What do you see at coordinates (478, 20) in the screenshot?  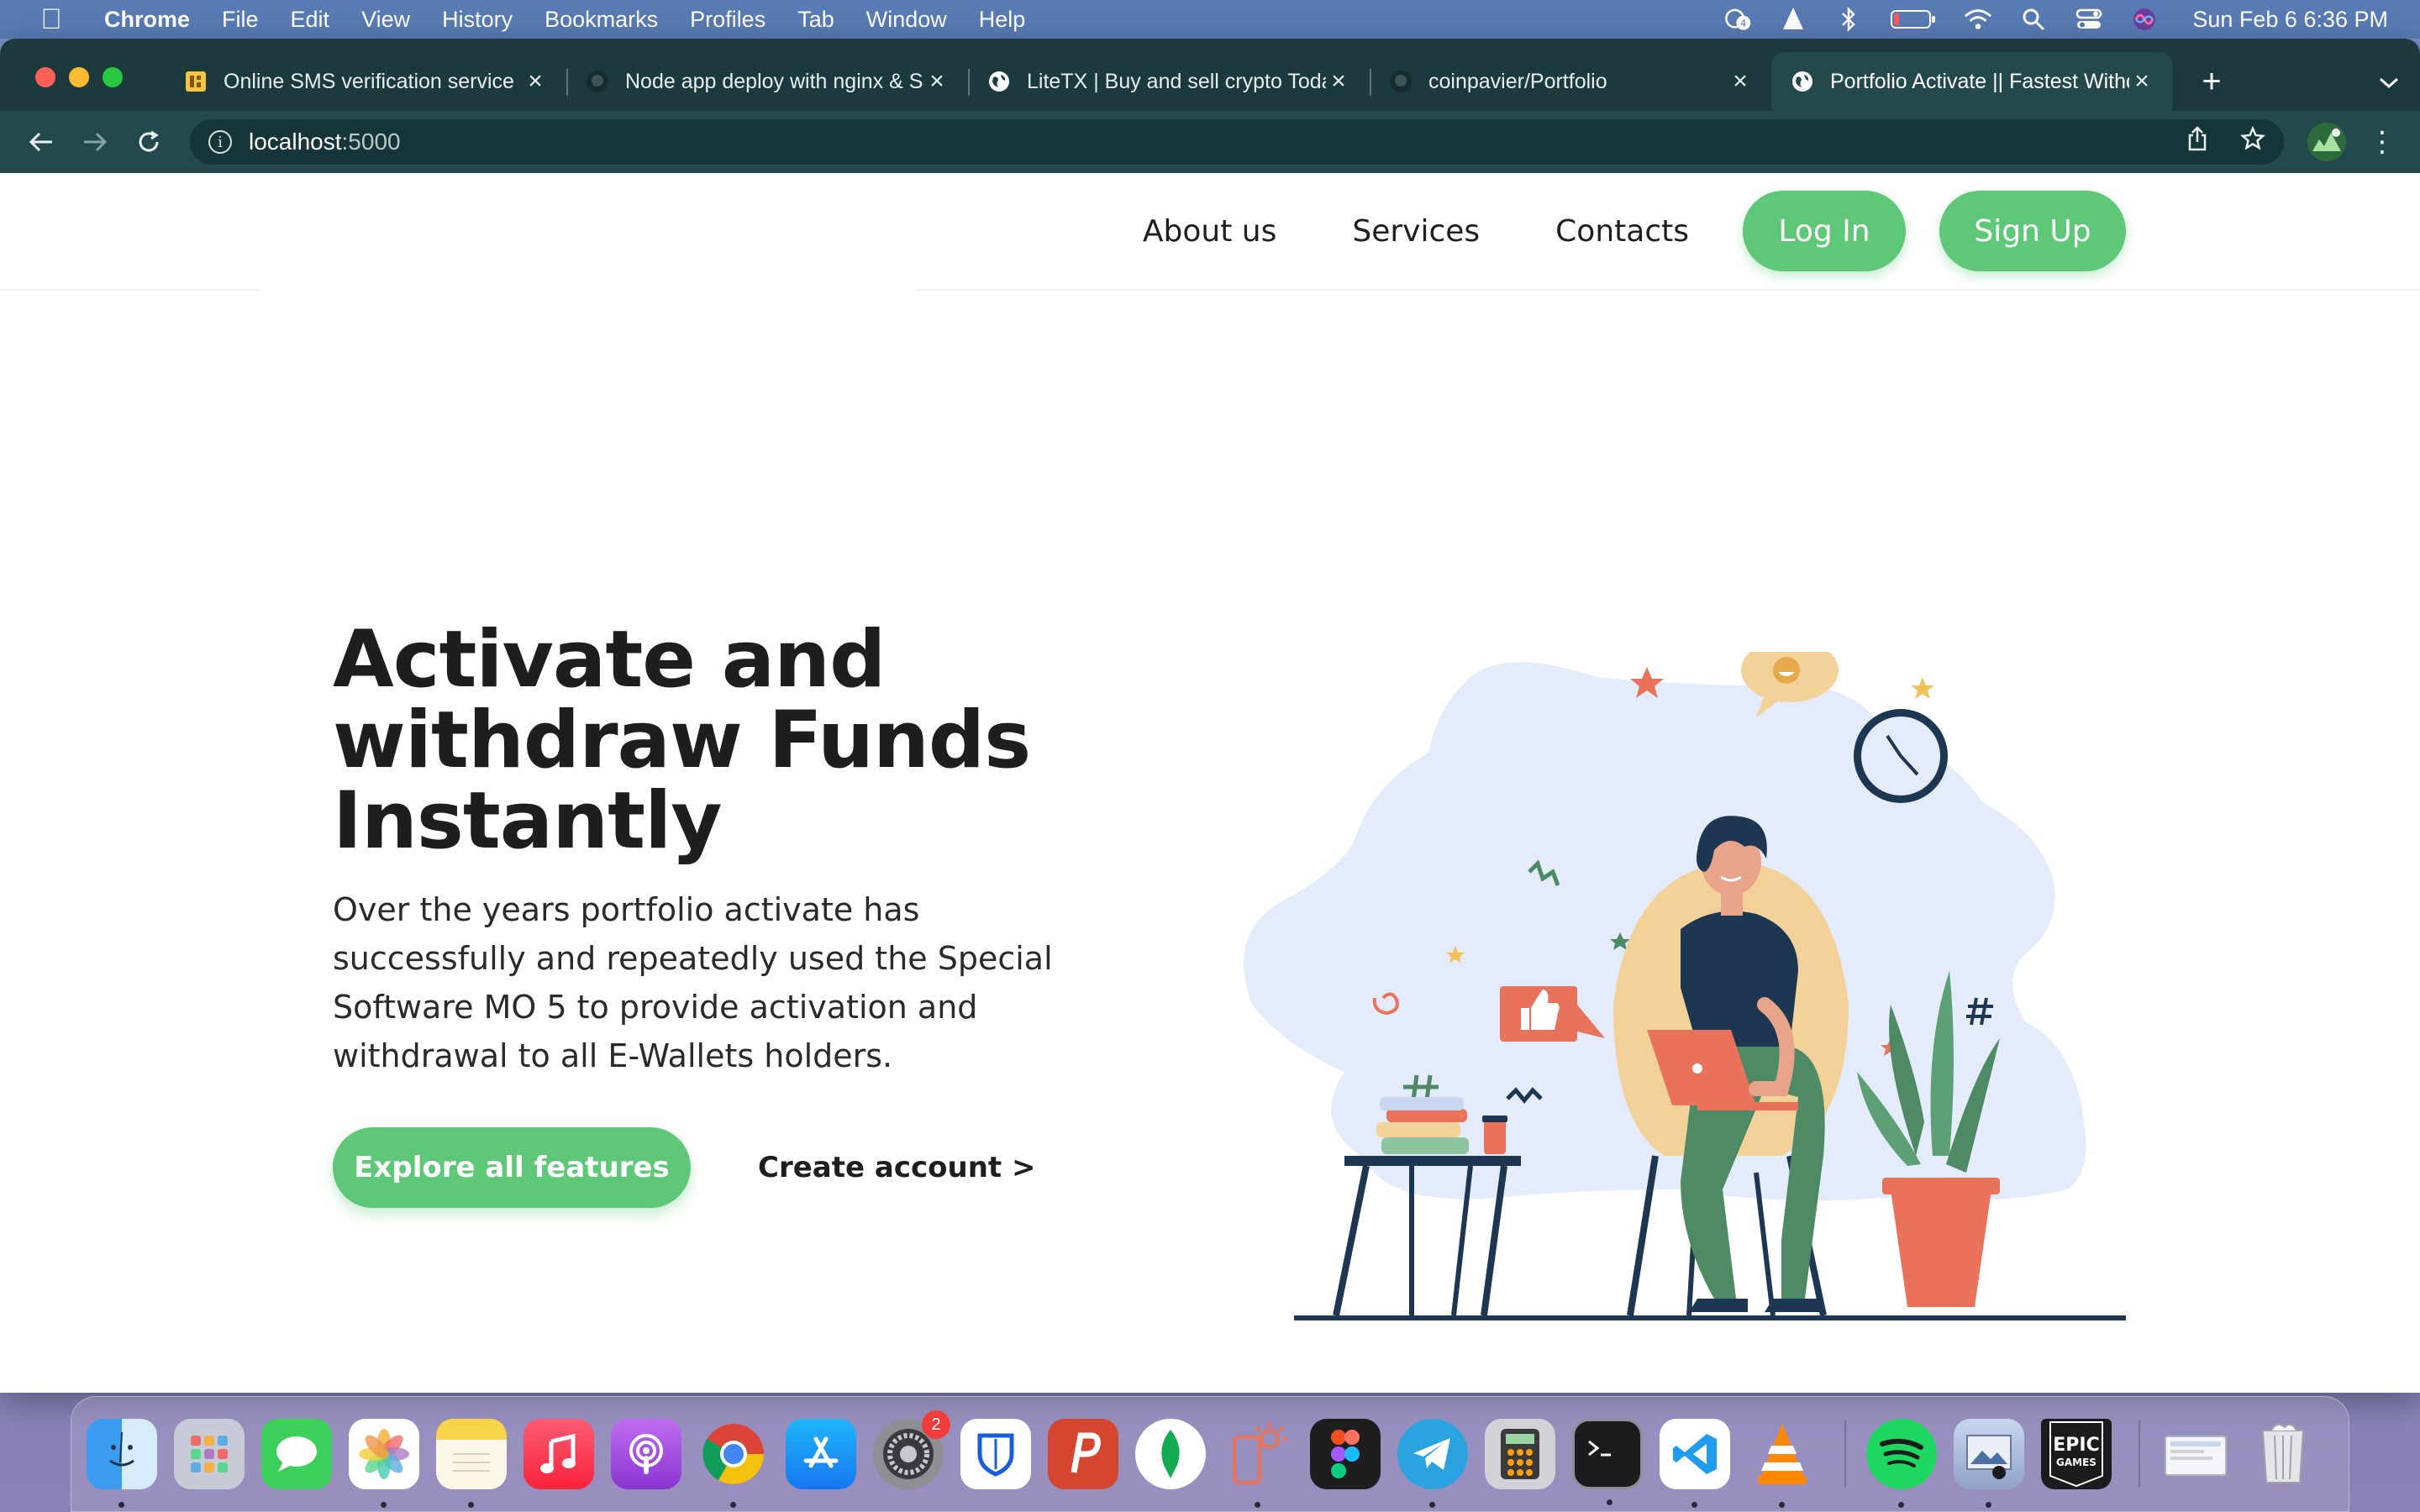 I see `menu-history: History` at bounding box center [478, 20].